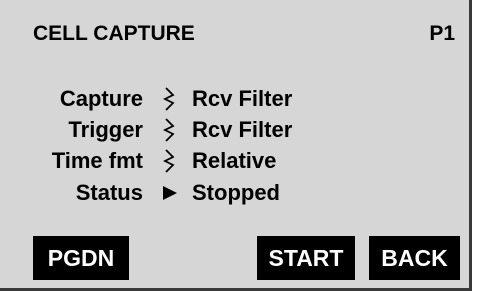 This screenshot has height=292, width=478. What do you see at coordinates (114, 33) in the screenshot?
I see `page-title: CELL CAPTURE` at bounding box center [114, 33].